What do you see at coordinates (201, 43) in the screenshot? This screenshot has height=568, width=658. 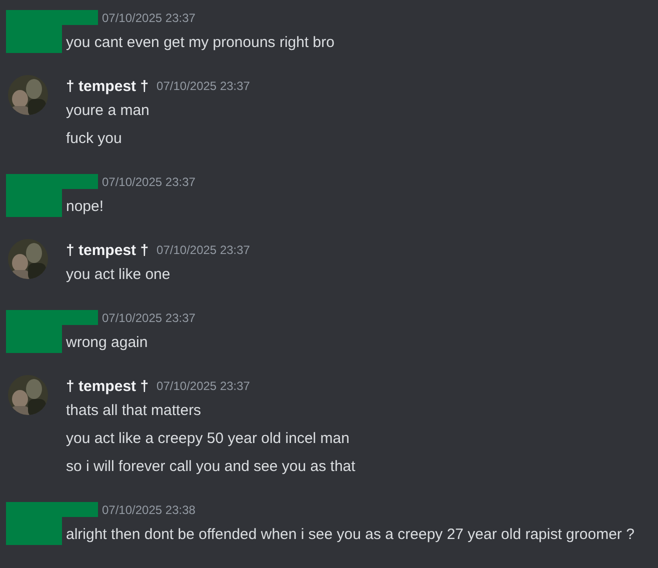 I see `message-text: you cant even get my pronouns right bro` at bounding box center [201, 43].